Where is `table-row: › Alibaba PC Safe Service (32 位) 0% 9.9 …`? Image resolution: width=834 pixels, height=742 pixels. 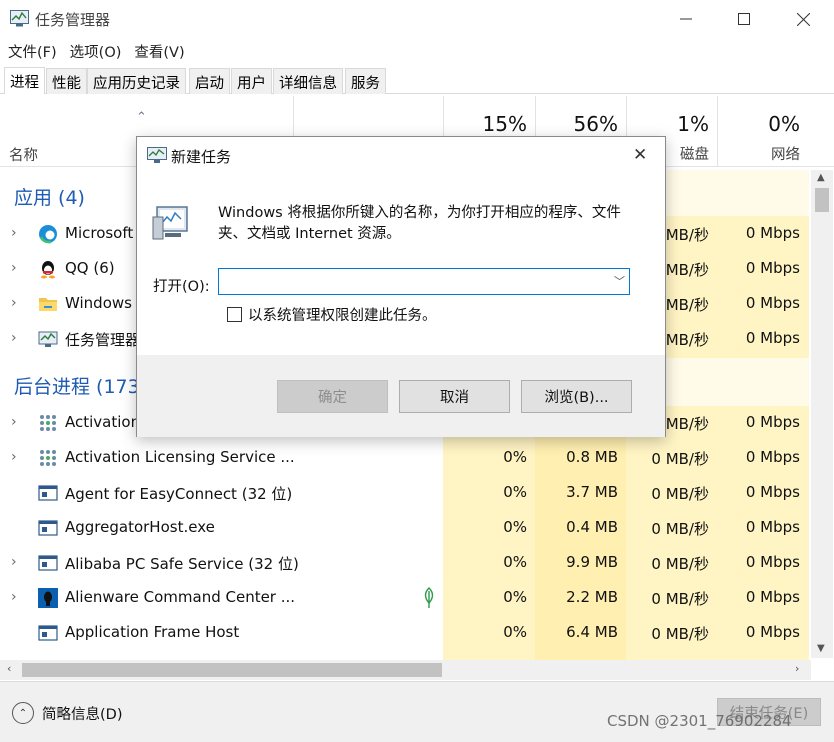 table-row: › Alibaba PC Safe Service (32 位) 0% 9.9 … is located at coordinates (404, 563).